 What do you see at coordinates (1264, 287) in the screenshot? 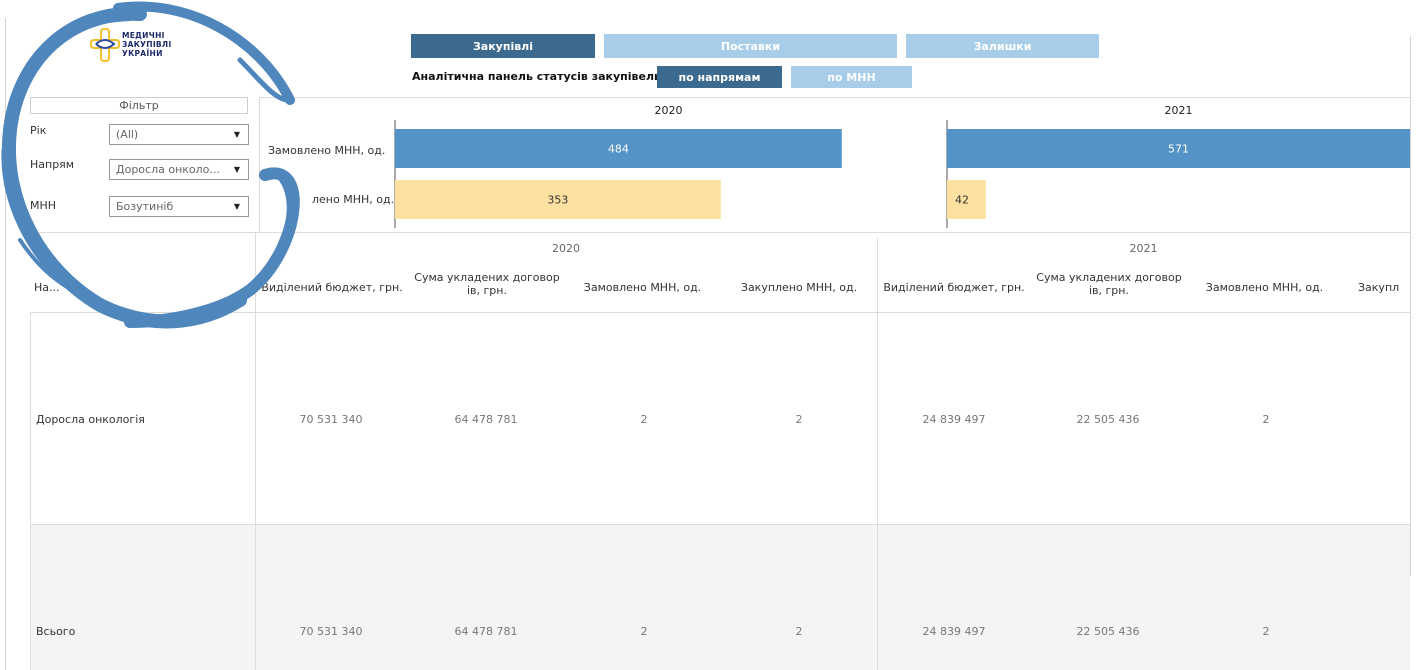
I see `col-ordered-2021: Замовлено МНН, од.` at bounding box center [1264, 287].